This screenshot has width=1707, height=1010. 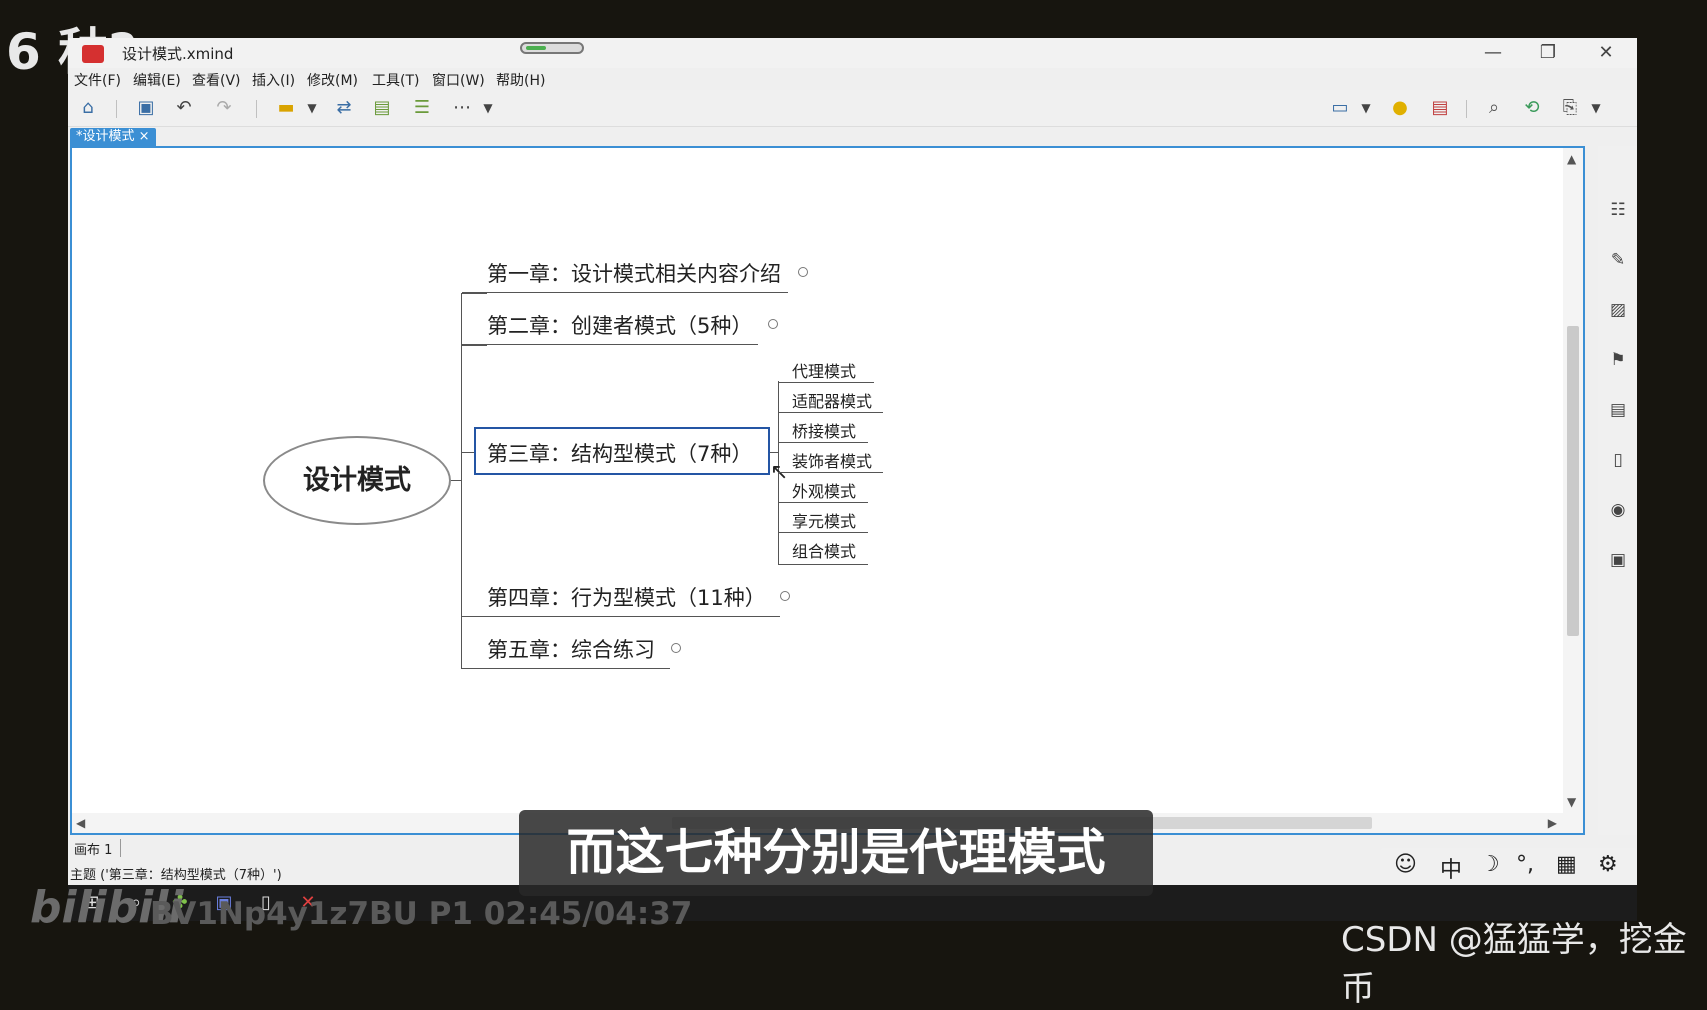 What do you see at coordinates (1514, 964) in the screenshot?
I see `csdn-watermark: CSDN @猛猛学，挖金币` at bounding box center [1514, 964].